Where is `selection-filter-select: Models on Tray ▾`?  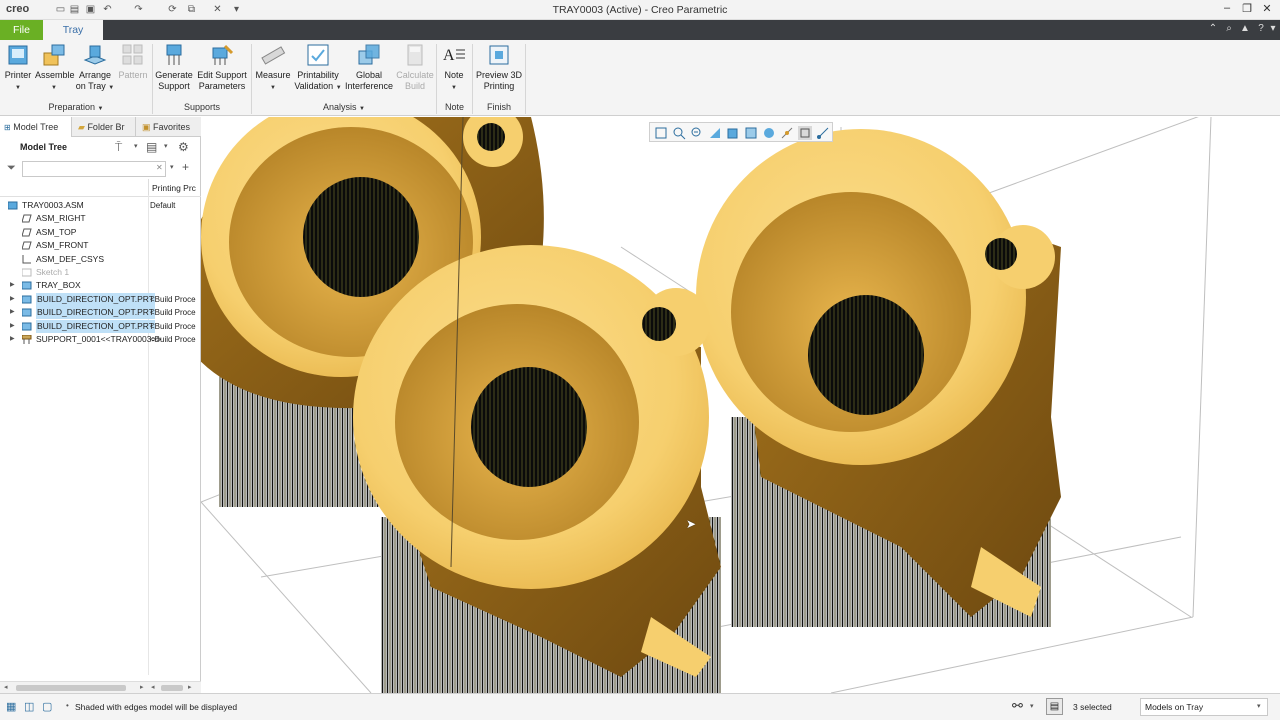
selection-filter-select: Models on Tray ▾ is located at coordinates (1204, 707).